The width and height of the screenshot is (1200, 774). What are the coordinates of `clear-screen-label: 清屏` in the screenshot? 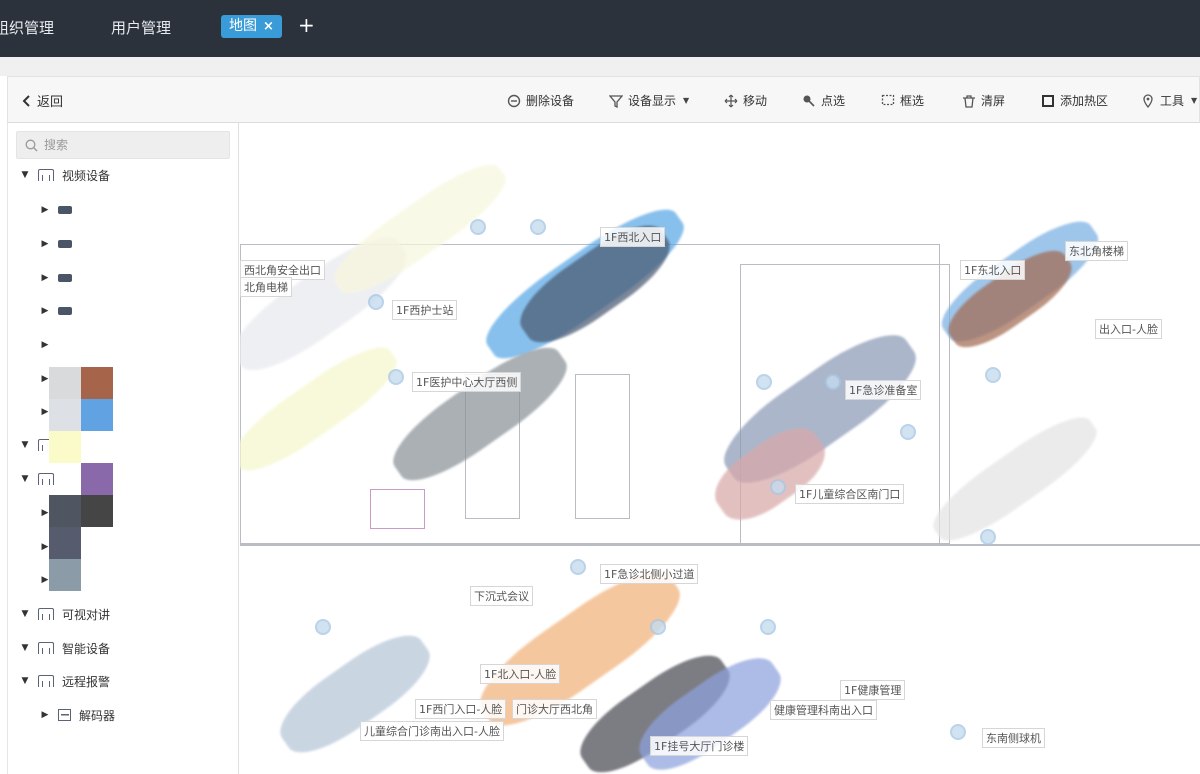 It's located at (993, 101).